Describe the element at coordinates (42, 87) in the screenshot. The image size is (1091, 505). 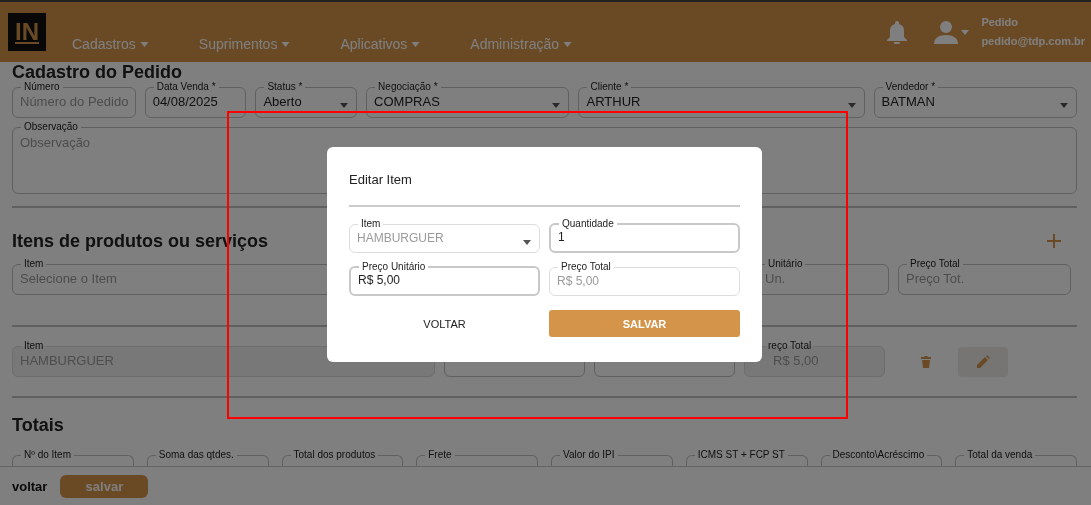
I see `field-label: Número` at that location.